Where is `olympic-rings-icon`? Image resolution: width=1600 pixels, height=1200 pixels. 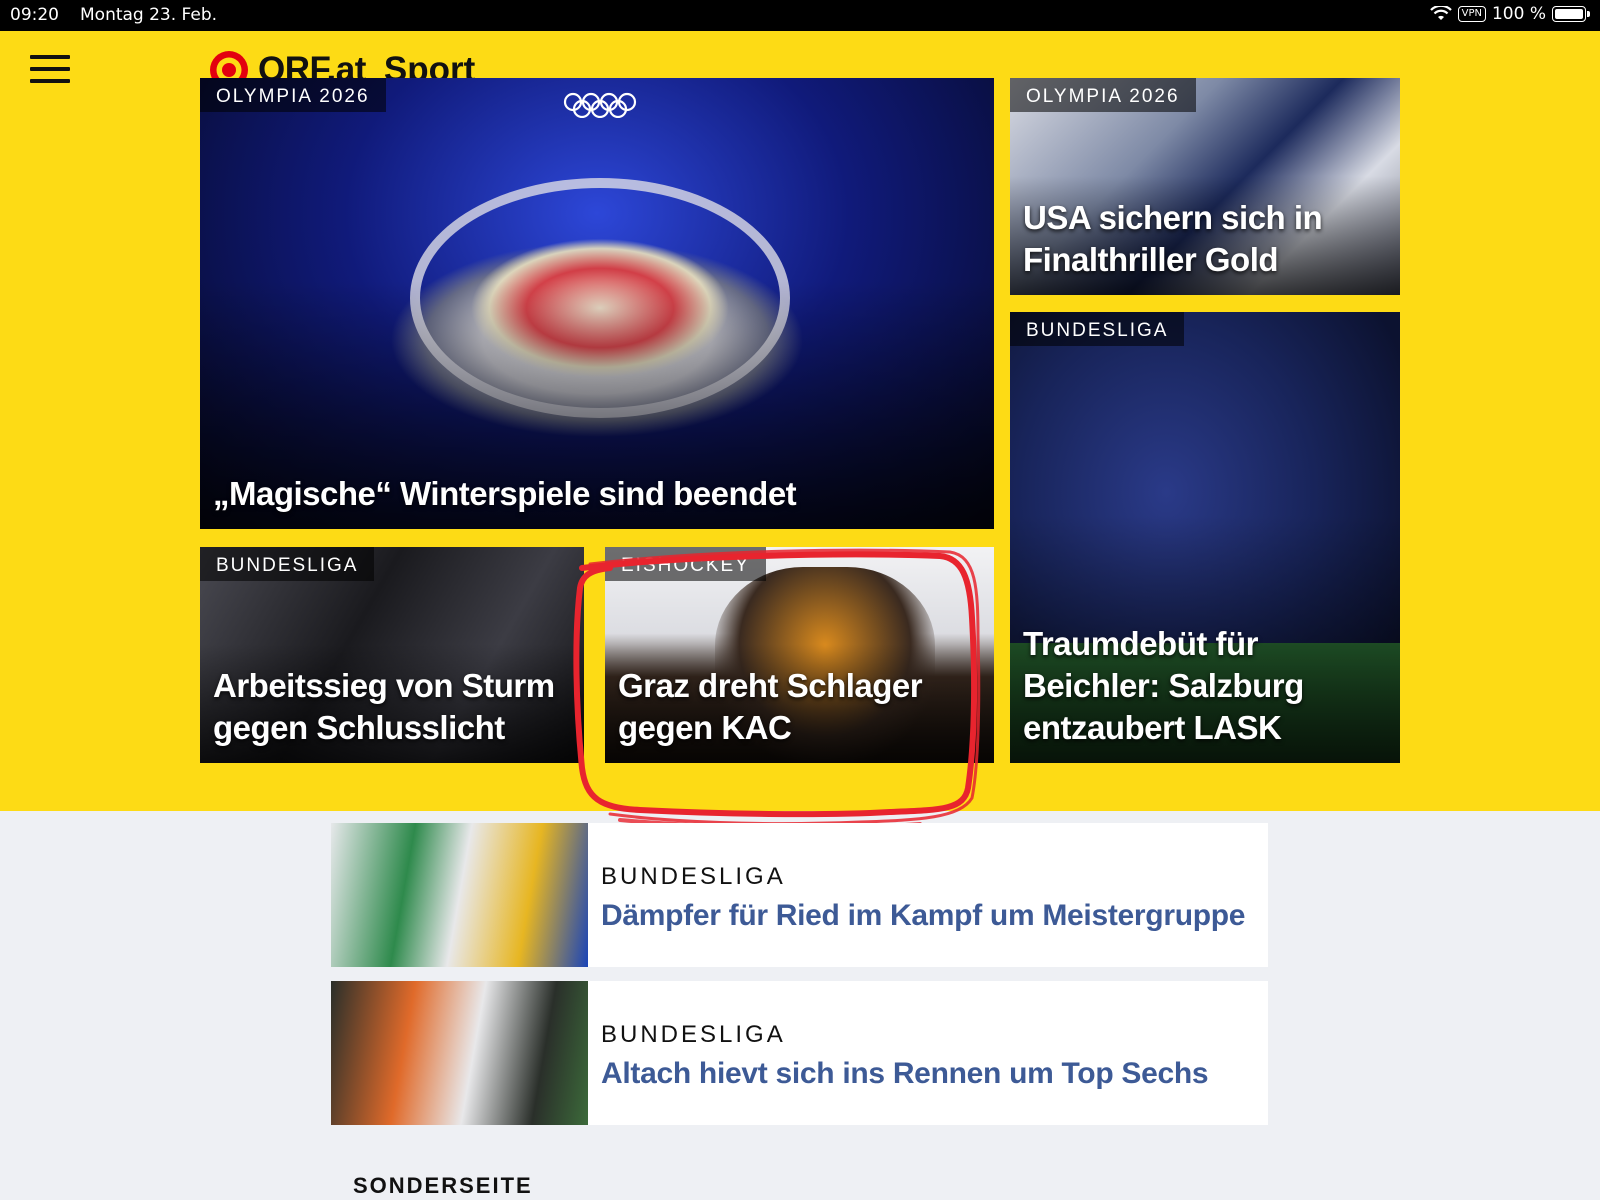 olympic-rings-icon is located at coordinates (600, 105).